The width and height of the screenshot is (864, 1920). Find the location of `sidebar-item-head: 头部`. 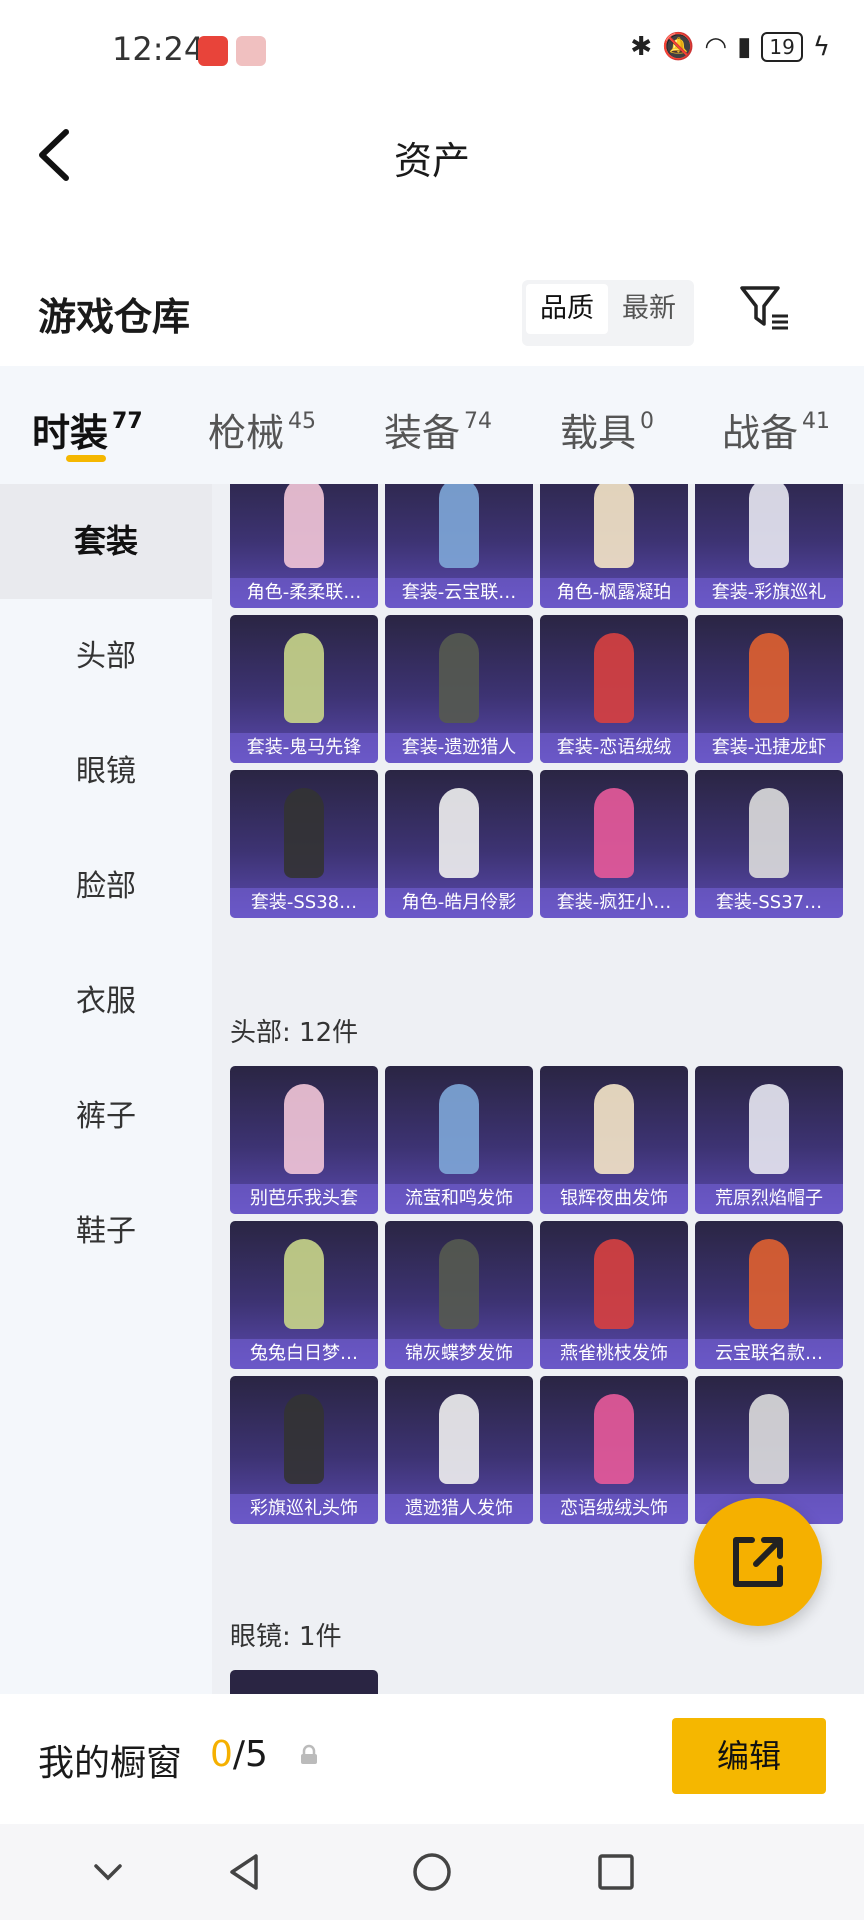

sidebar-item-head: 头部 is located at coordinates (106, 656).